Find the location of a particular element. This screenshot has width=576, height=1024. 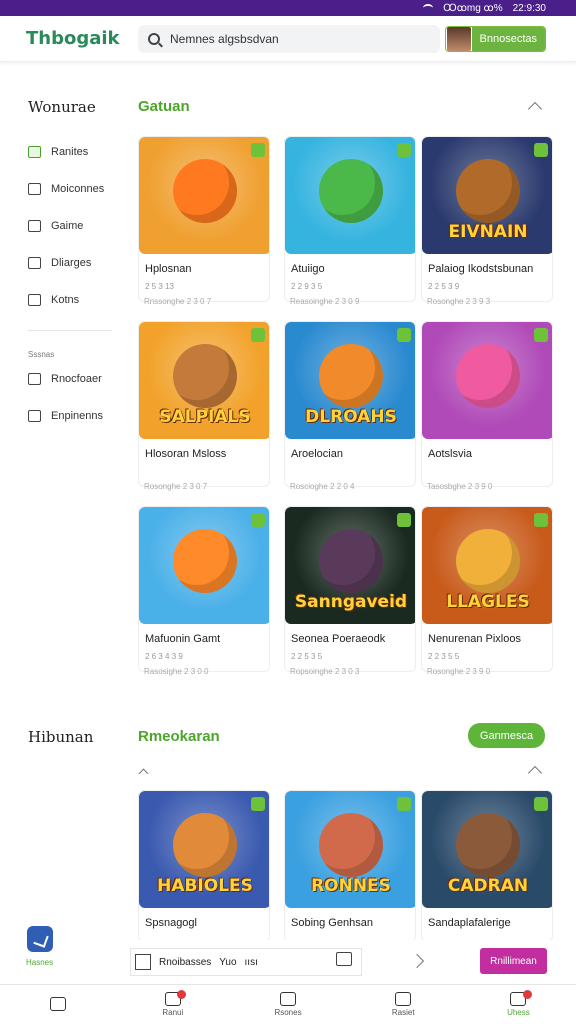

game-thumbnail: Sanngaveid is located at coordinates (350, 565).